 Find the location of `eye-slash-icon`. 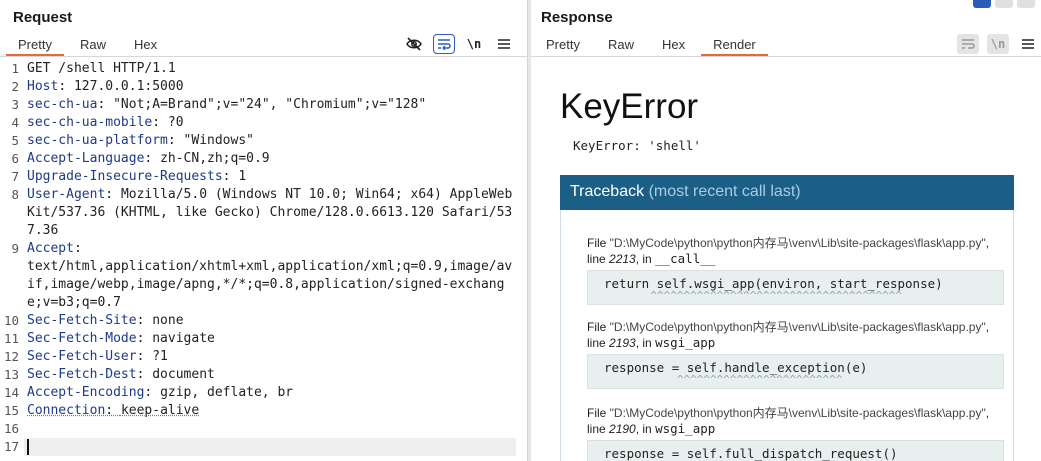

eye-slash-icon is located at coordinates (414, 44).